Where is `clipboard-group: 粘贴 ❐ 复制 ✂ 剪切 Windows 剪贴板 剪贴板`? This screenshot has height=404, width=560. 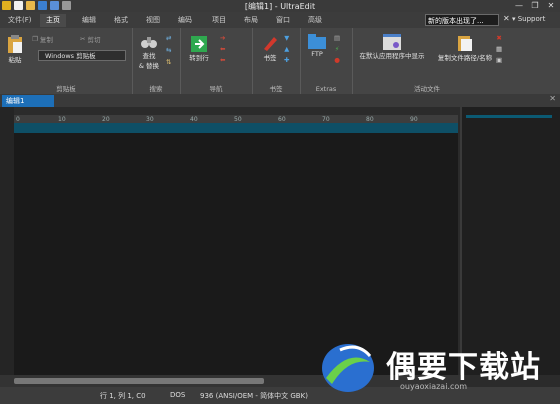
clipboard-group: 粘贴 ❐ 复制 ✂ 剪切 Windows 剪贴板 剪贴板 is located at coordinates (66, 61).